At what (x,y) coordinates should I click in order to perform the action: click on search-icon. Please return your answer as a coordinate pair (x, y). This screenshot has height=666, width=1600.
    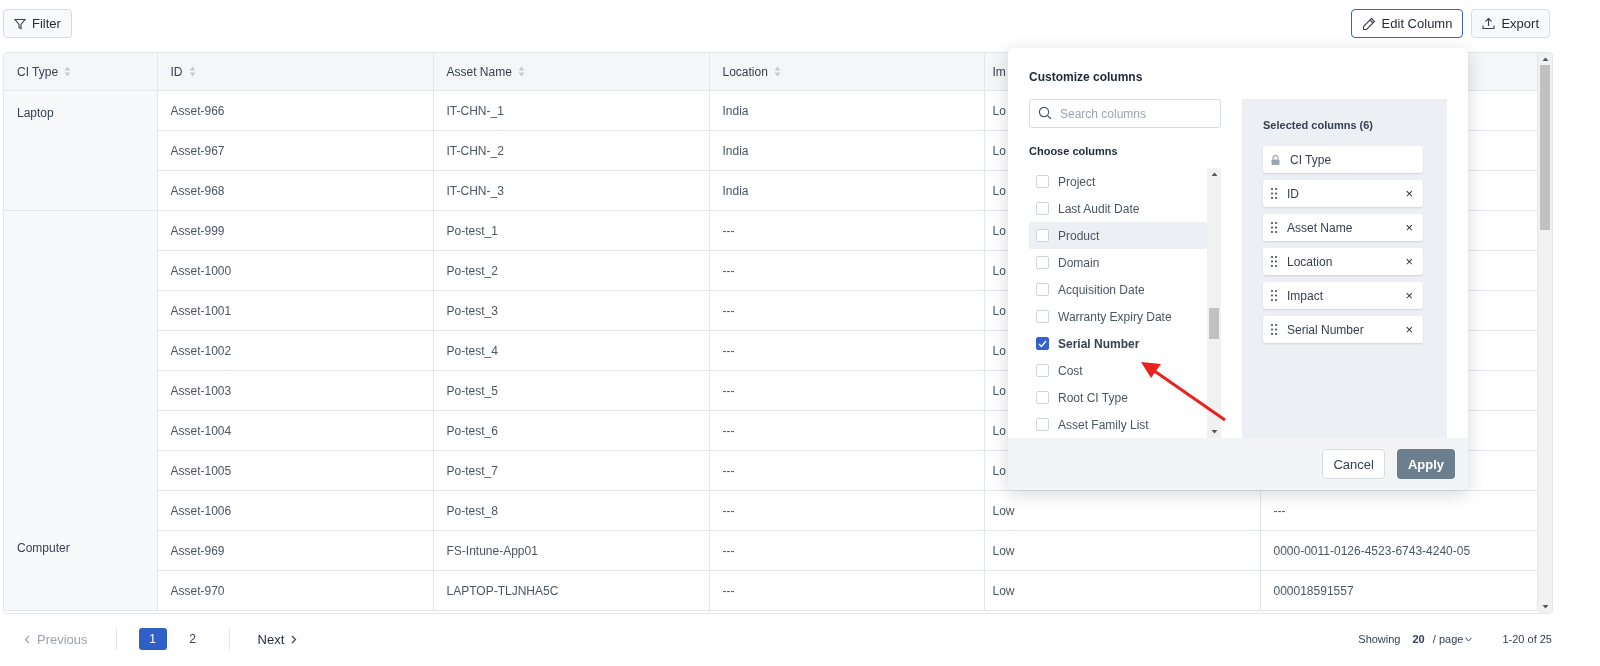
    Looking at the image, I should click on (1045, 113).